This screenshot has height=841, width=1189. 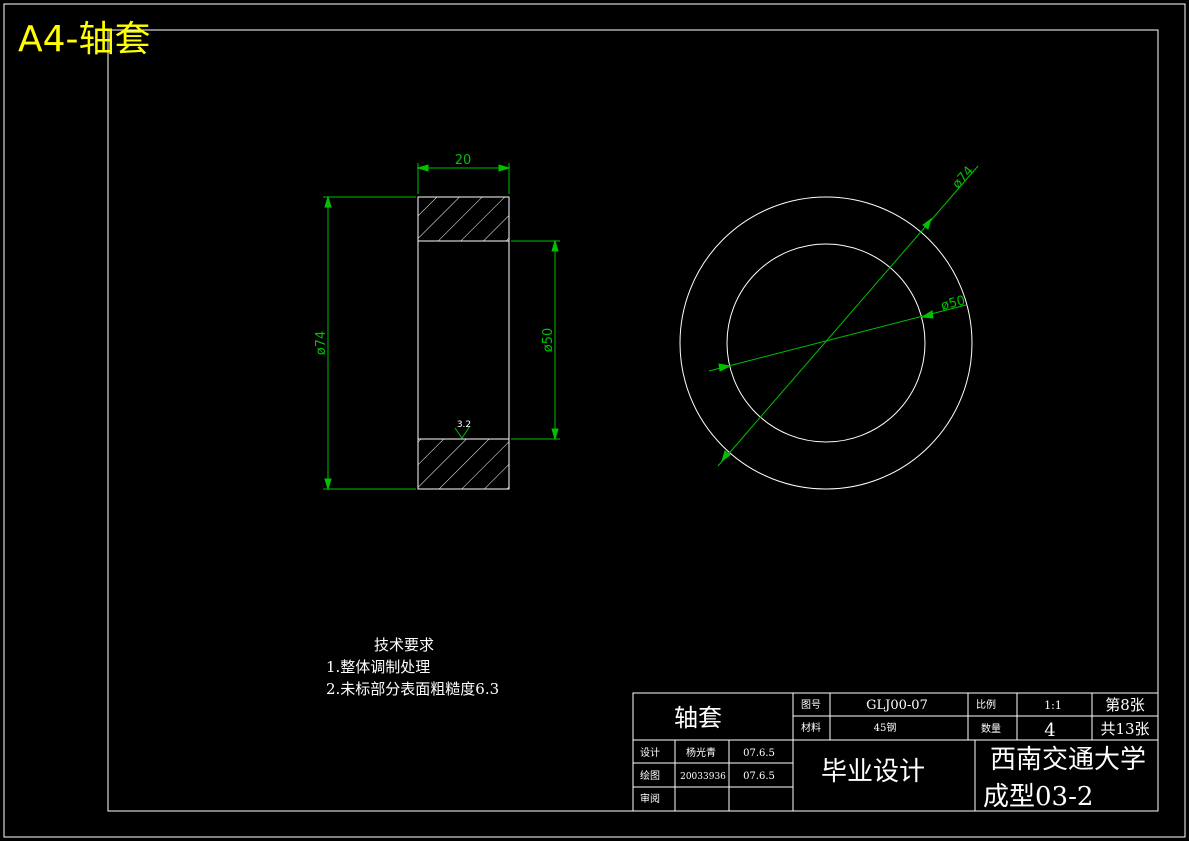 What do you see at coordinates (378, 667) in the screenshot?
I see `technical-requirement-item: 1.整体调制处理` at bounding box center [378, 667].